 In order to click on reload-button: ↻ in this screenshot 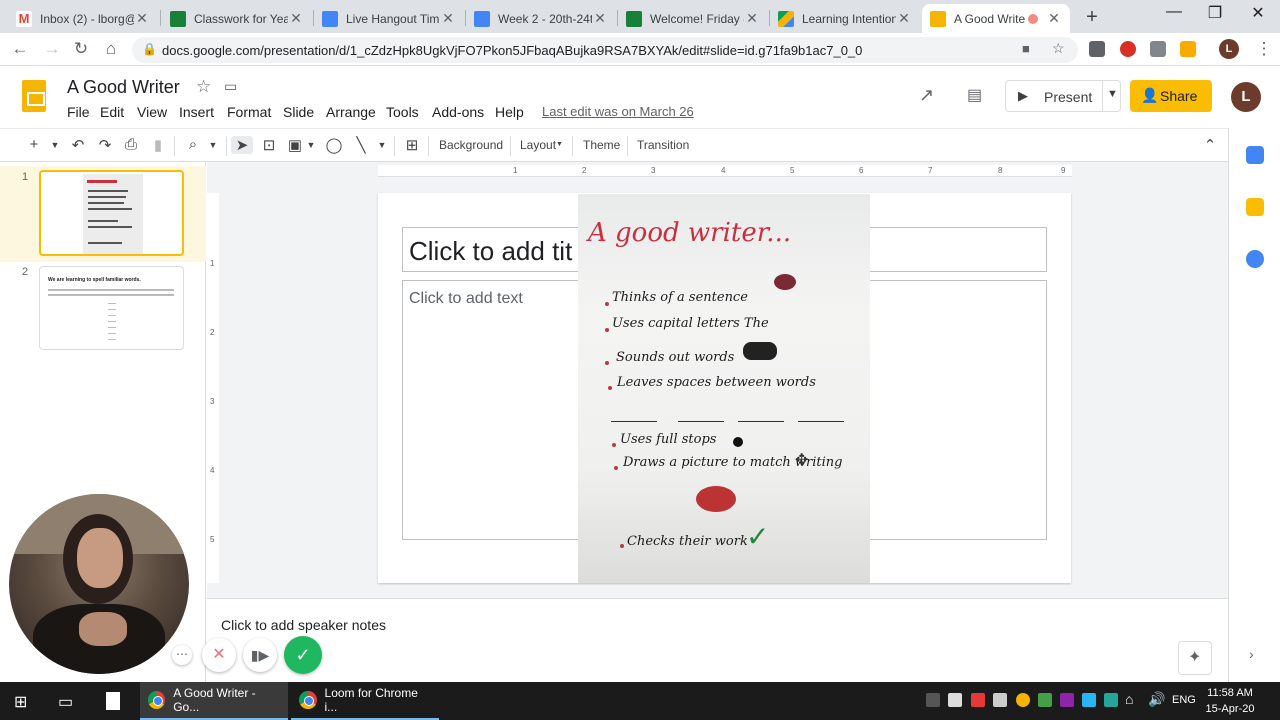, I will do `click(81, 49)`.